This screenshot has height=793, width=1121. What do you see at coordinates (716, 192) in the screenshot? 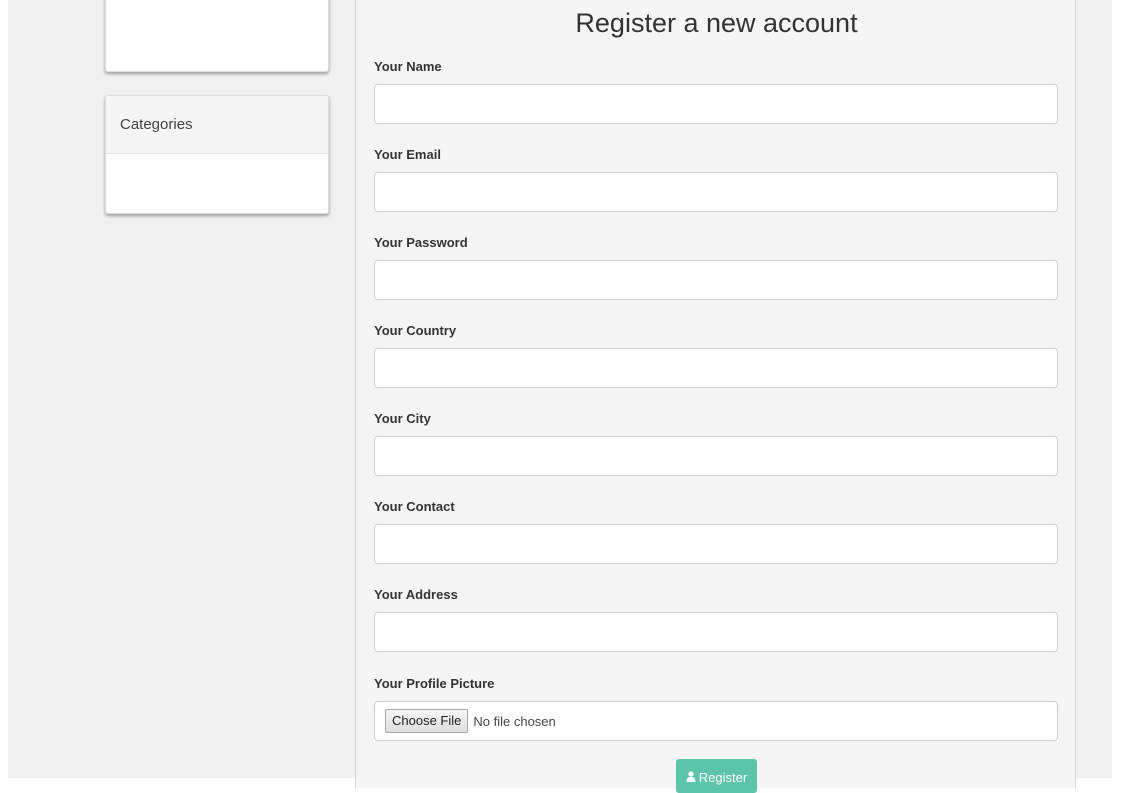
I see `email-input` at bounding box center [716, 192].